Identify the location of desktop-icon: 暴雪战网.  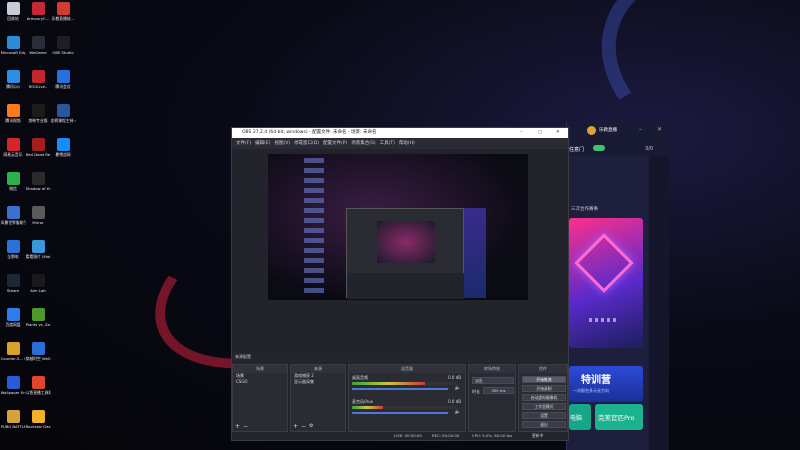
(63, 154).